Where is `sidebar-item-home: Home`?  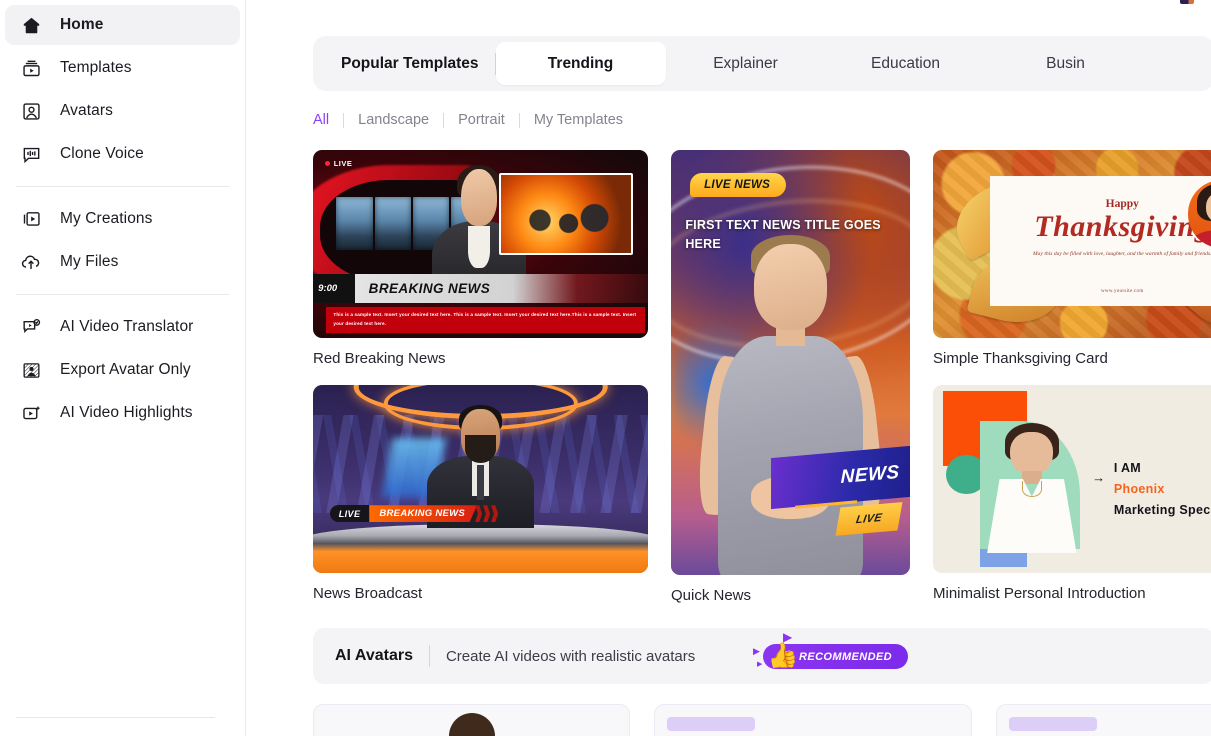
sidebar-item-home: Home is located at coordinates (122, 25).